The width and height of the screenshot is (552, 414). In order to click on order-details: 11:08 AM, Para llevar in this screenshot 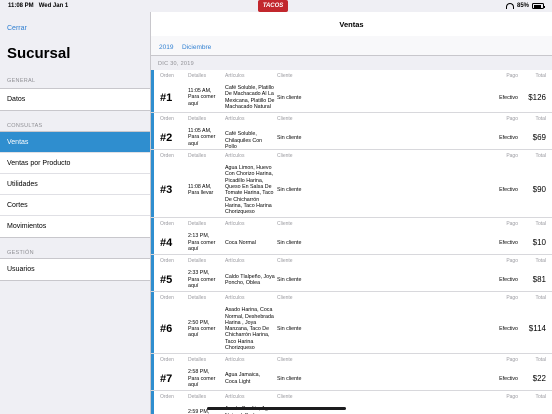, I will do `click(205, 190)`.